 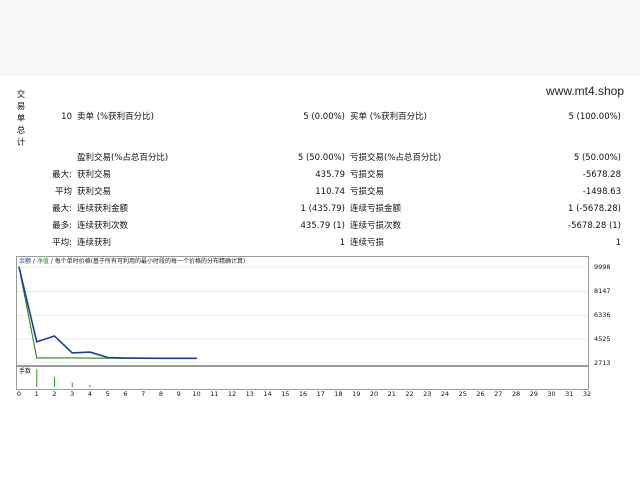 I want to click on x-tick-label: 19, so click(x=356, y=394).